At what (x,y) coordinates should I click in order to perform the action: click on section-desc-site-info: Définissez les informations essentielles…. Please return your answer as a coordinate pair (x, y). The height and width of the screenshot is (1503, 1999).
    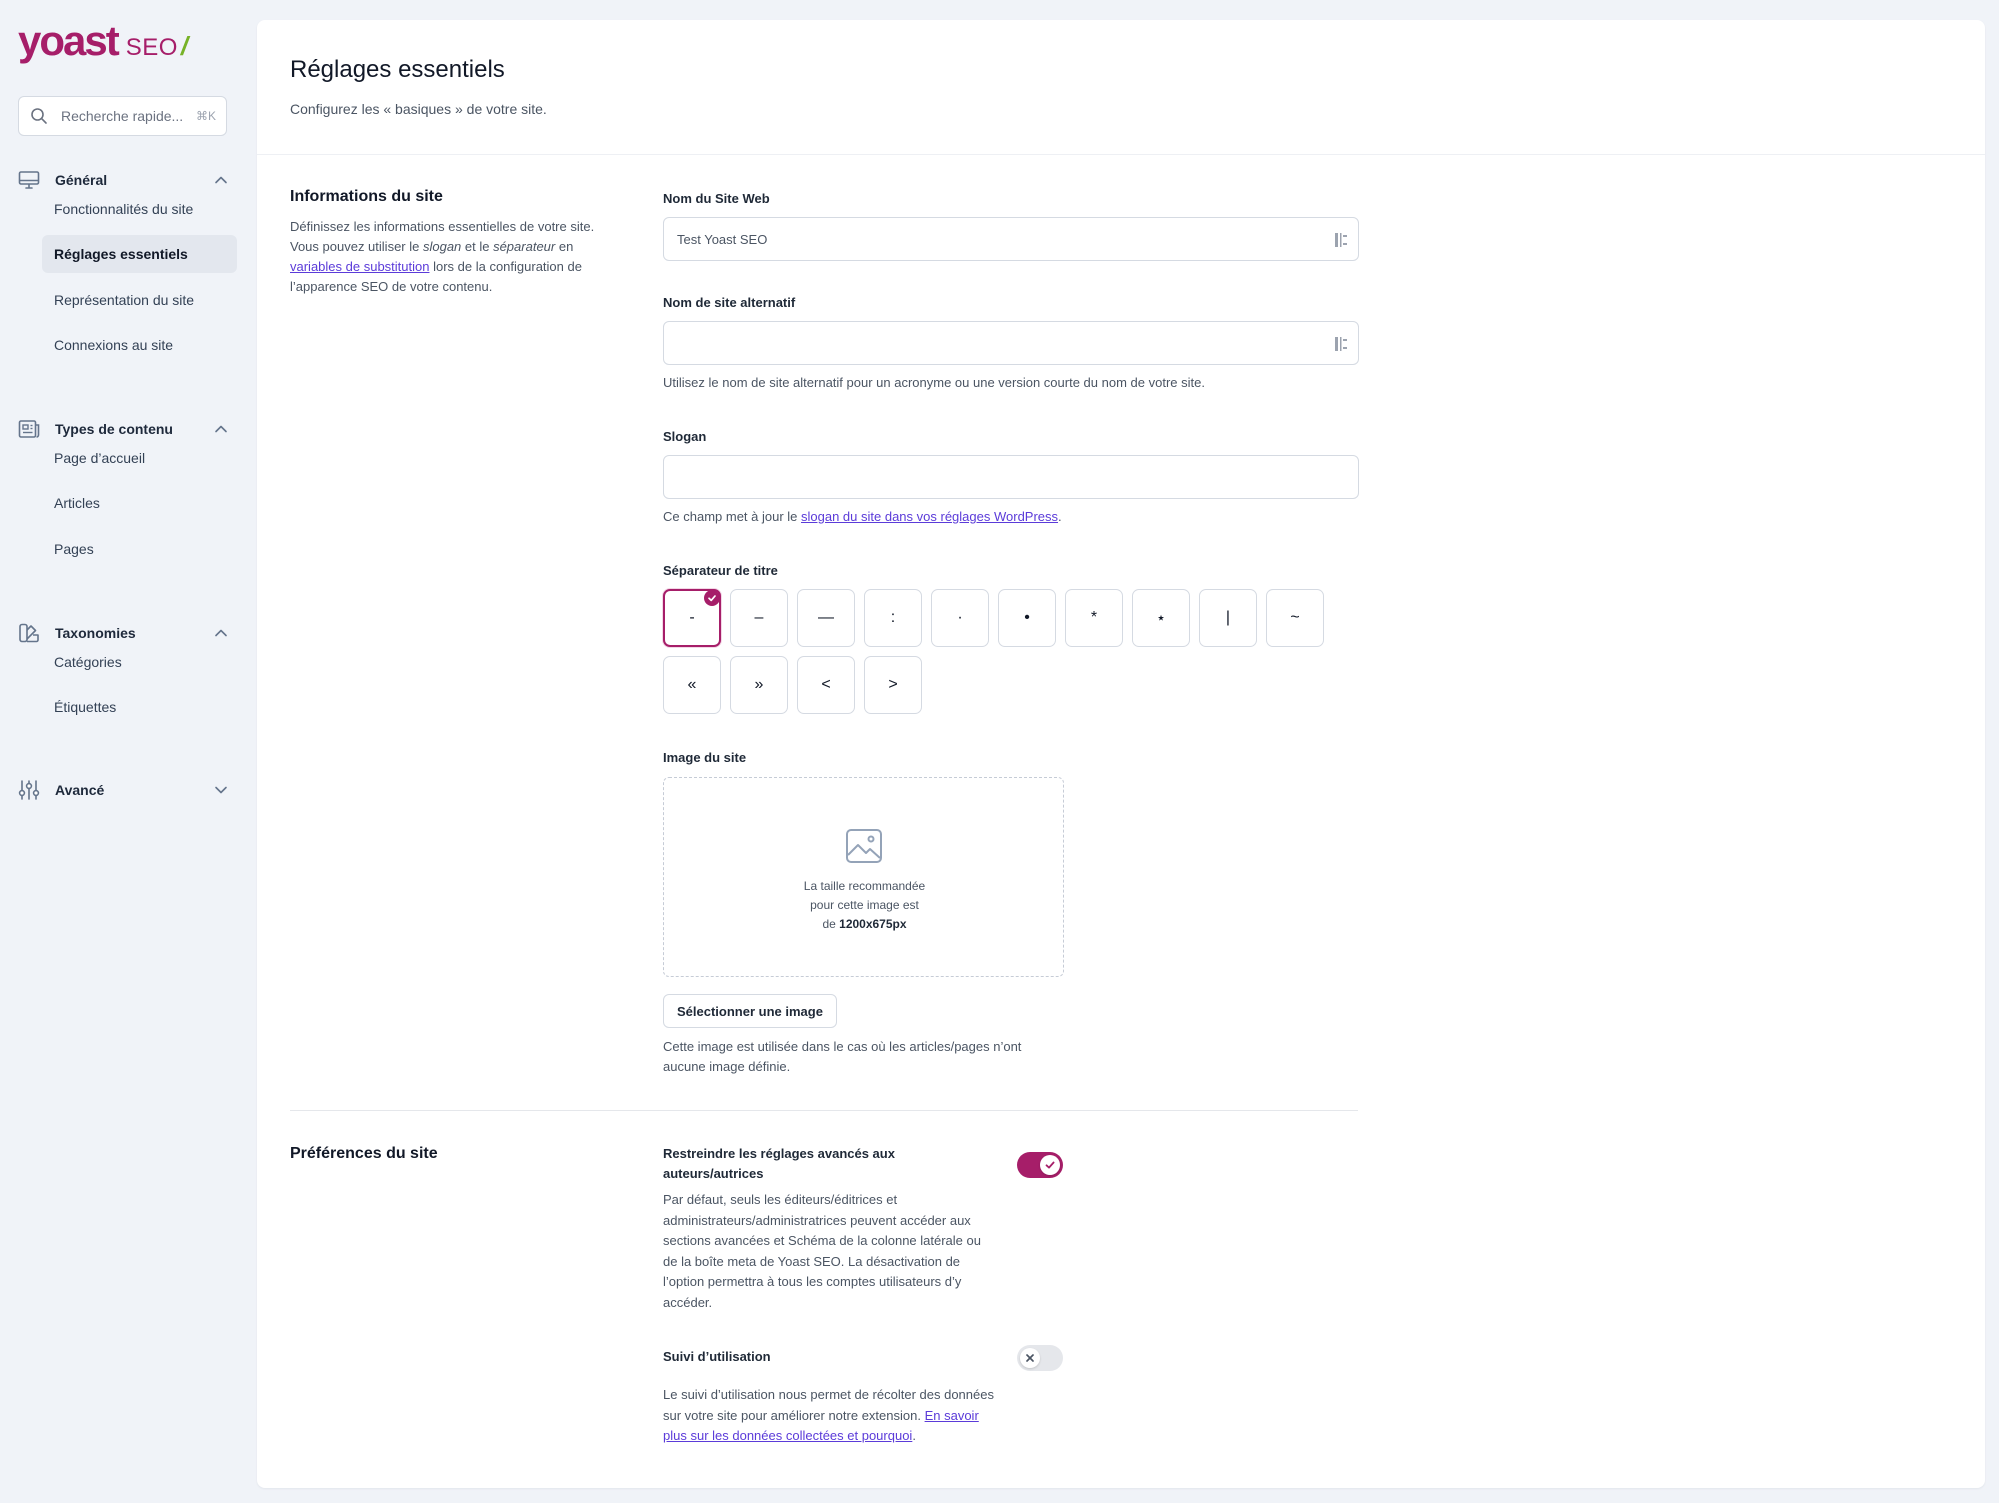
    Looking at the image, I should click on (452, 257).